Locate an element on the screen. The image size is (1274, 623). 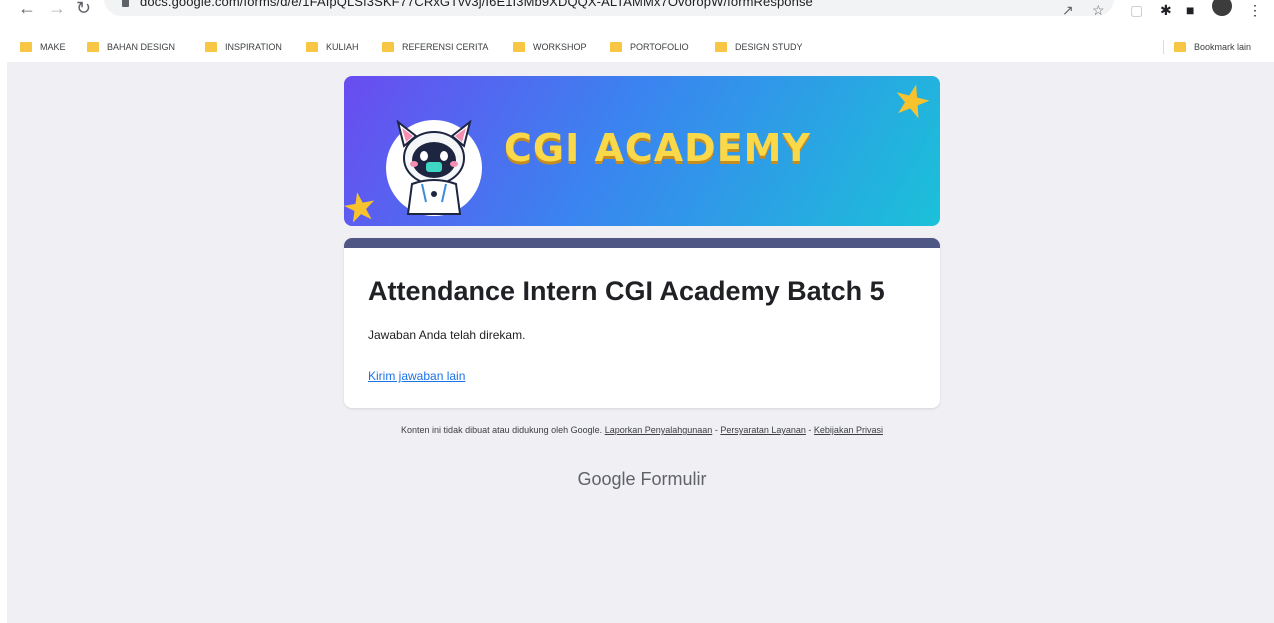
back-arrow-icon: ← is located at coordinates (27, 9).